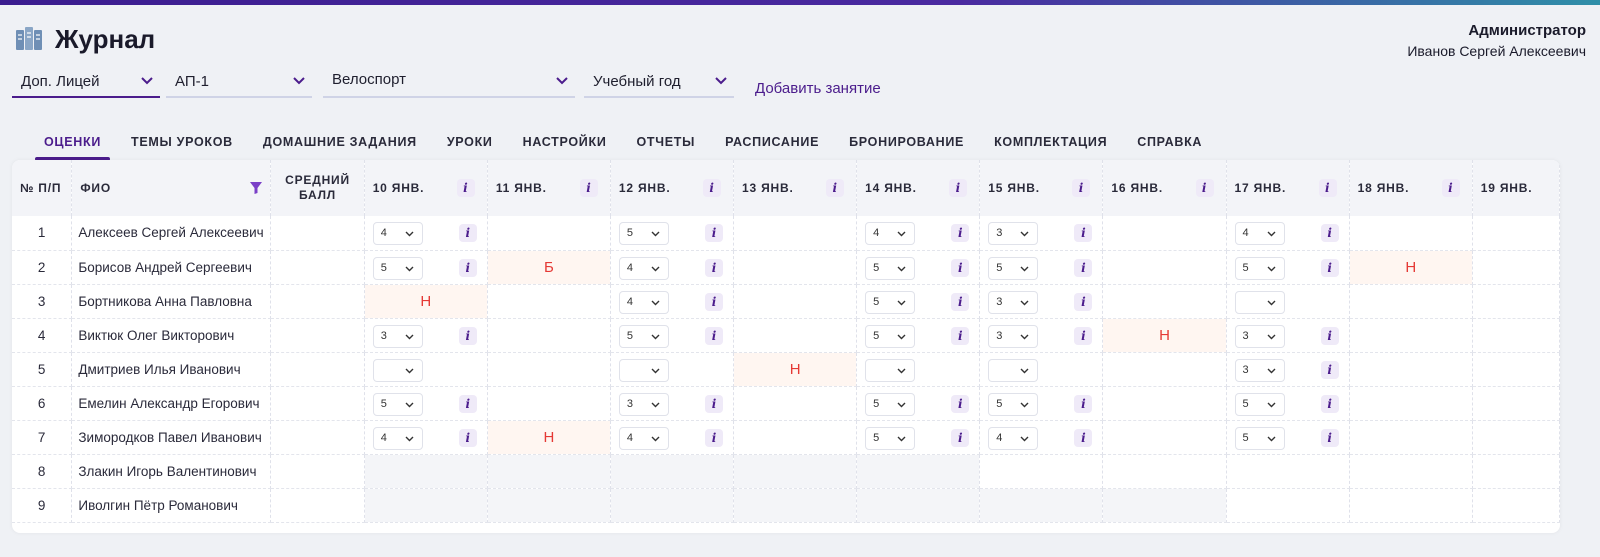 This screenshot has width=1600, height=557. Describe the element at coordinates (171, 301) in the screenshot. I see `student-name: Бортникова Анна Павловна` at that location.